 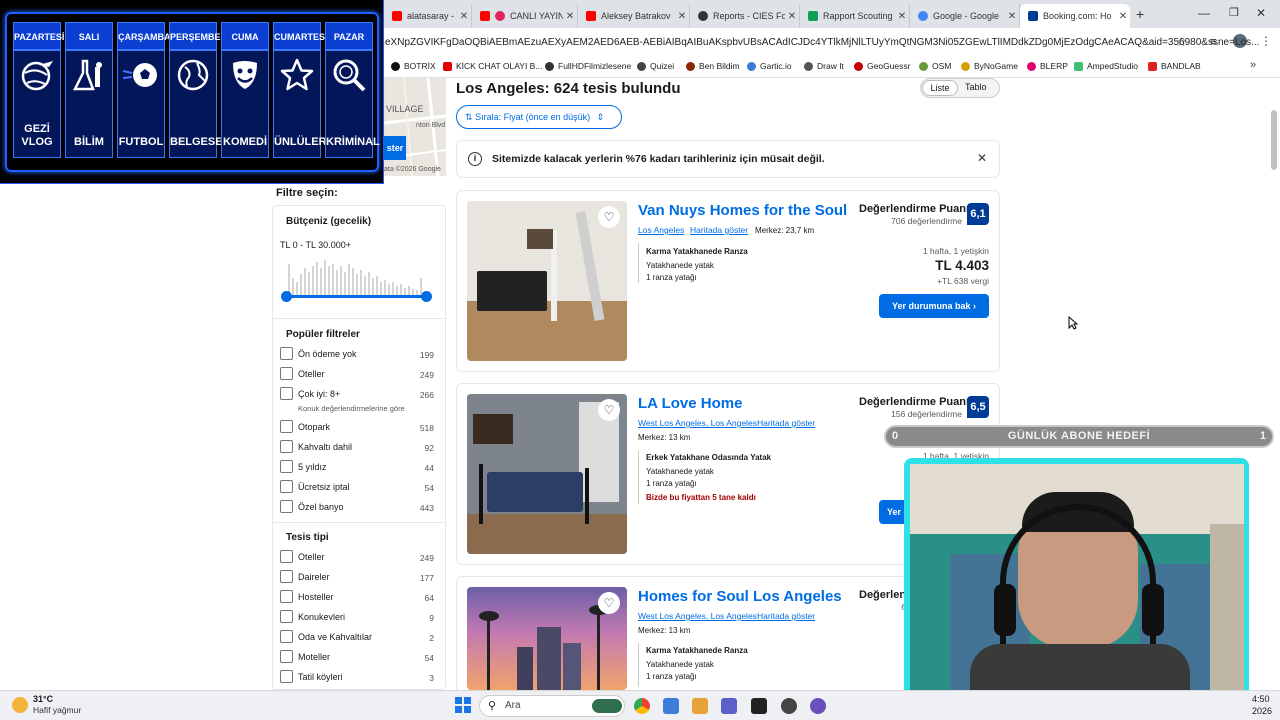 What do you see at coordinates (431, 638) in the screenshot?
I see `filter-count: 2` at bounding box center [431, 638].